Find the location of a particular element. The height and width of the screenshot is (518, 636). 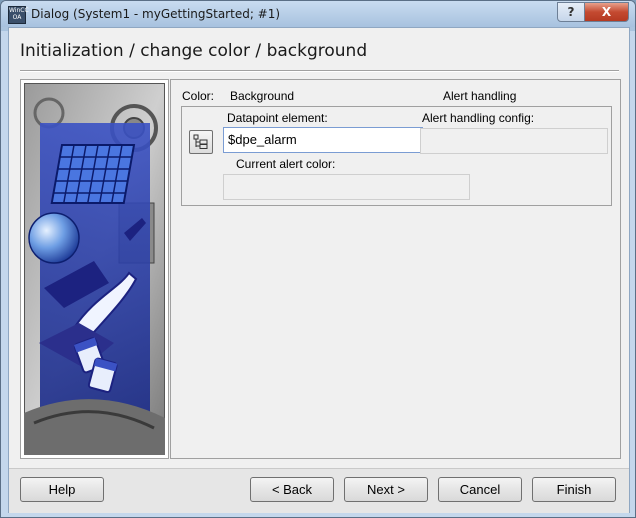

current-alert-color-field is located at coordinates (346, 187).